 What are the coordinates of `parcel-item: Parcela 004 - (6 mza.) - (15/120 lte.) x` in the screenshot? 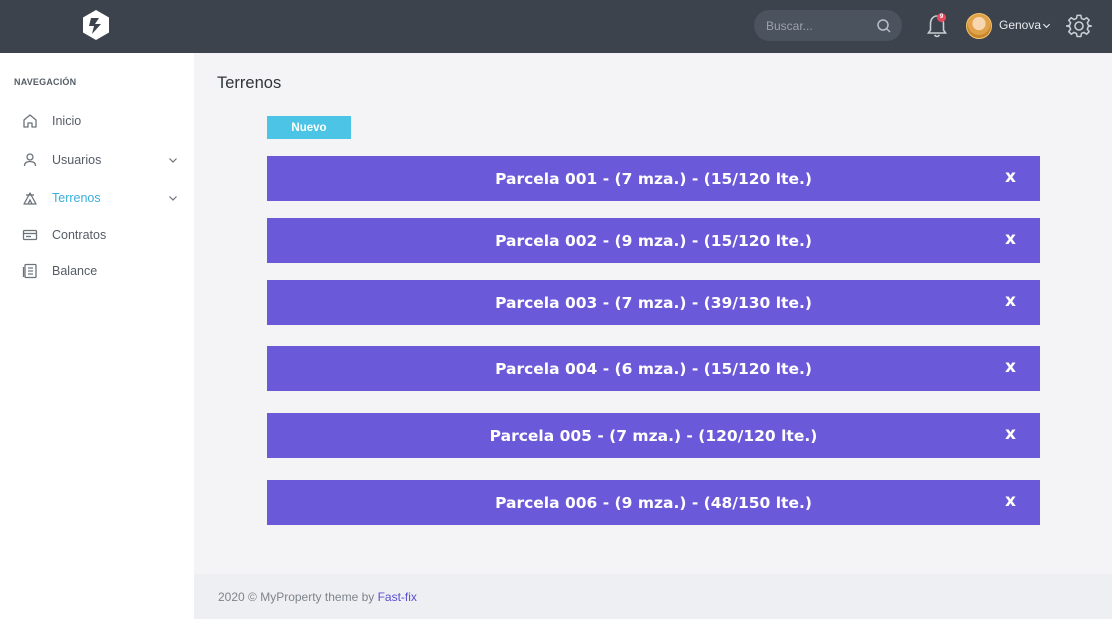 It's located at (653, 368).